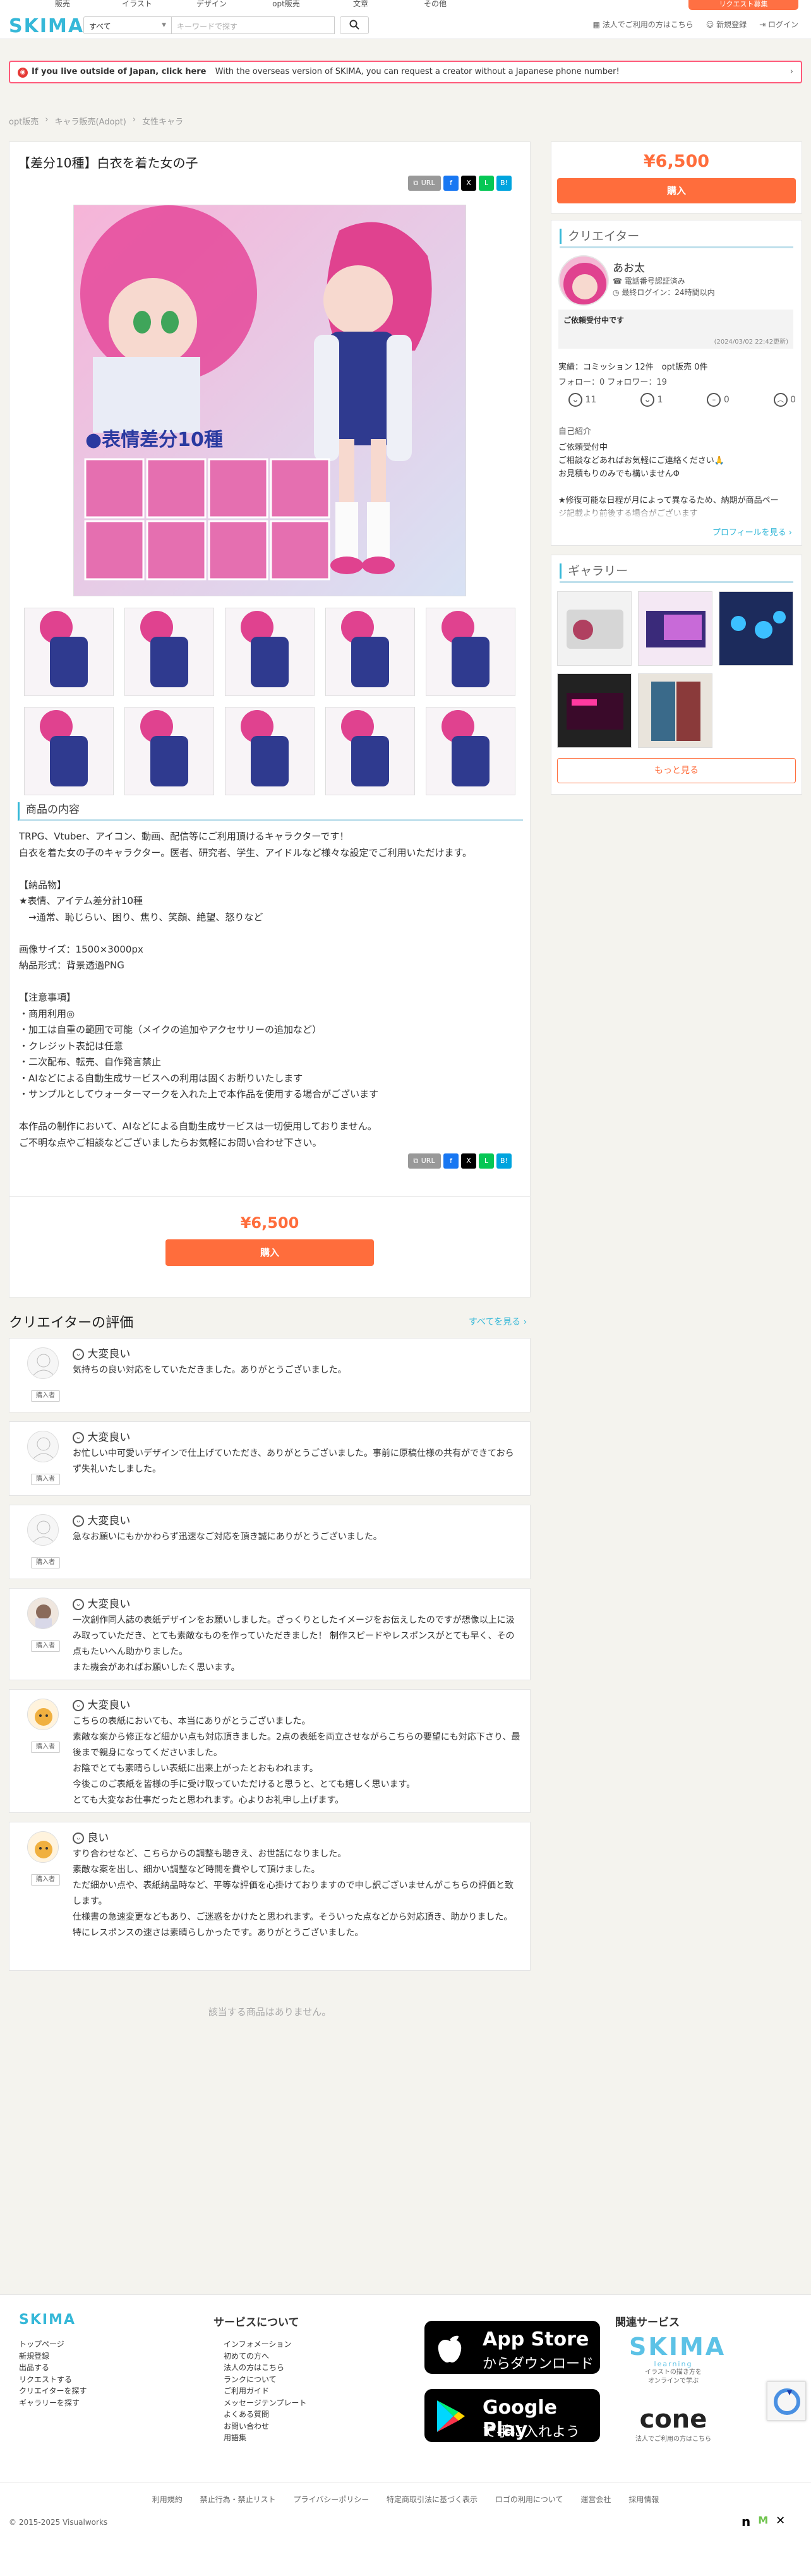 The width and height of the screenshot is (811, 2576). I want to click on footer-link: 利用規約, so click(167, 2499).